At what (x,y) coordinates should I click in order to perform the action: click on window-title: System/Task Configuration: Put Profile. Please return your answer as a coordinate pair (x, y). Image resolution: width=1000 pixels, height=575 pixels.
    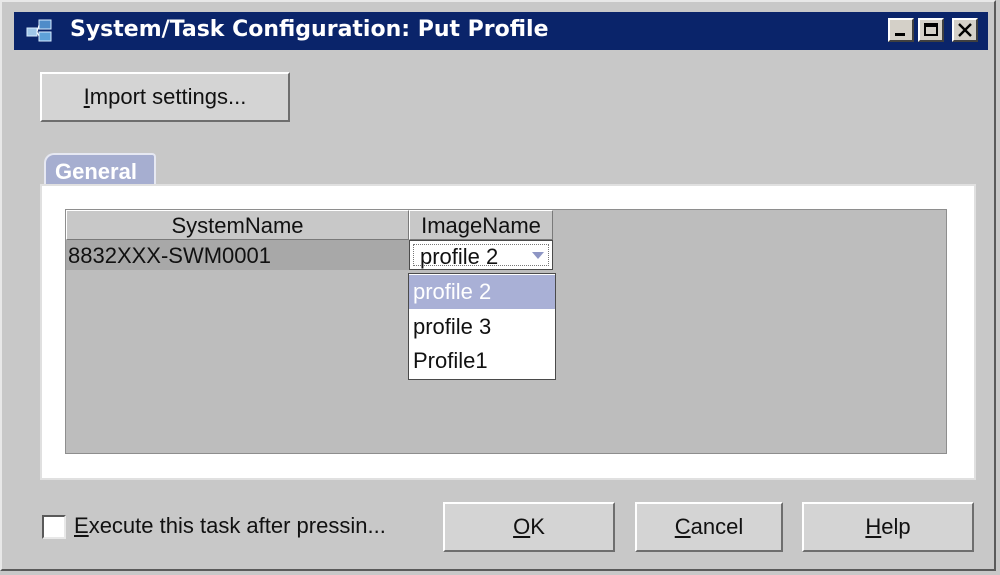
    Looking at the image, I should click on (309, 29).